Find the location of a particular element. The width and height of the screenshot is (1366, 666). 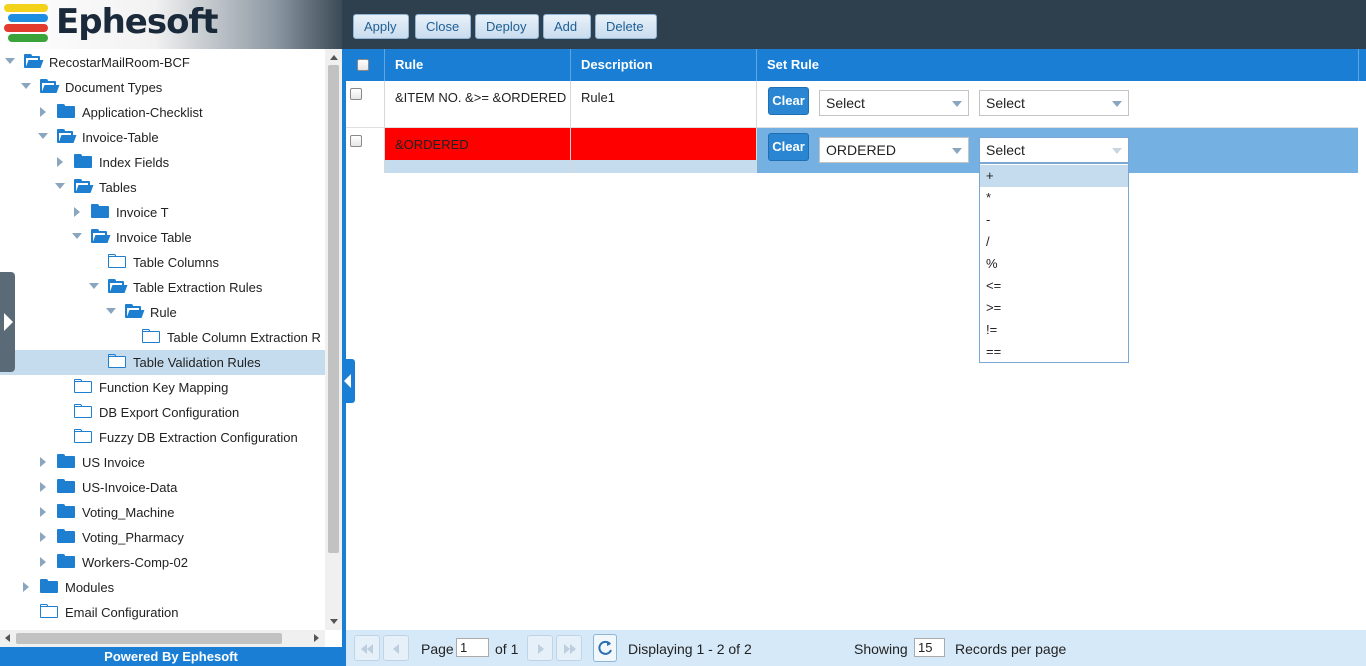

dropdown-option: + is located at coordinates (1054, 176).